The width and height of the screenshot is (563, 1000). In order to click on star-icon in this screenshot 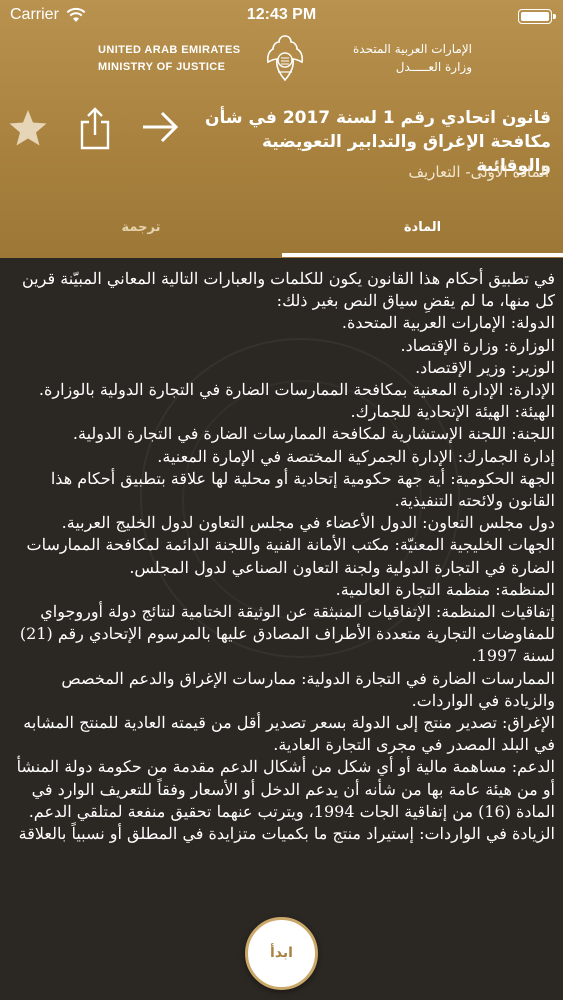, I will do `click(28, 128)`.